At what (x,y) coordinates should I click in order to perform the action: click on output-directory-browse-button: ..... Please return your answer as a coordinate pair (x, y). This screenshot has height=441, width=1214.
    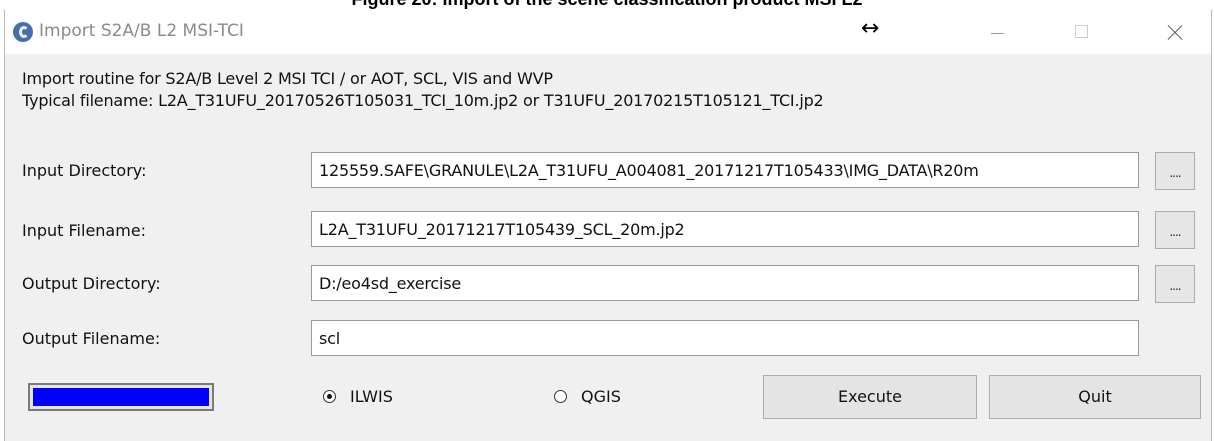
    Looking at the image, I should click on (1175, 284).